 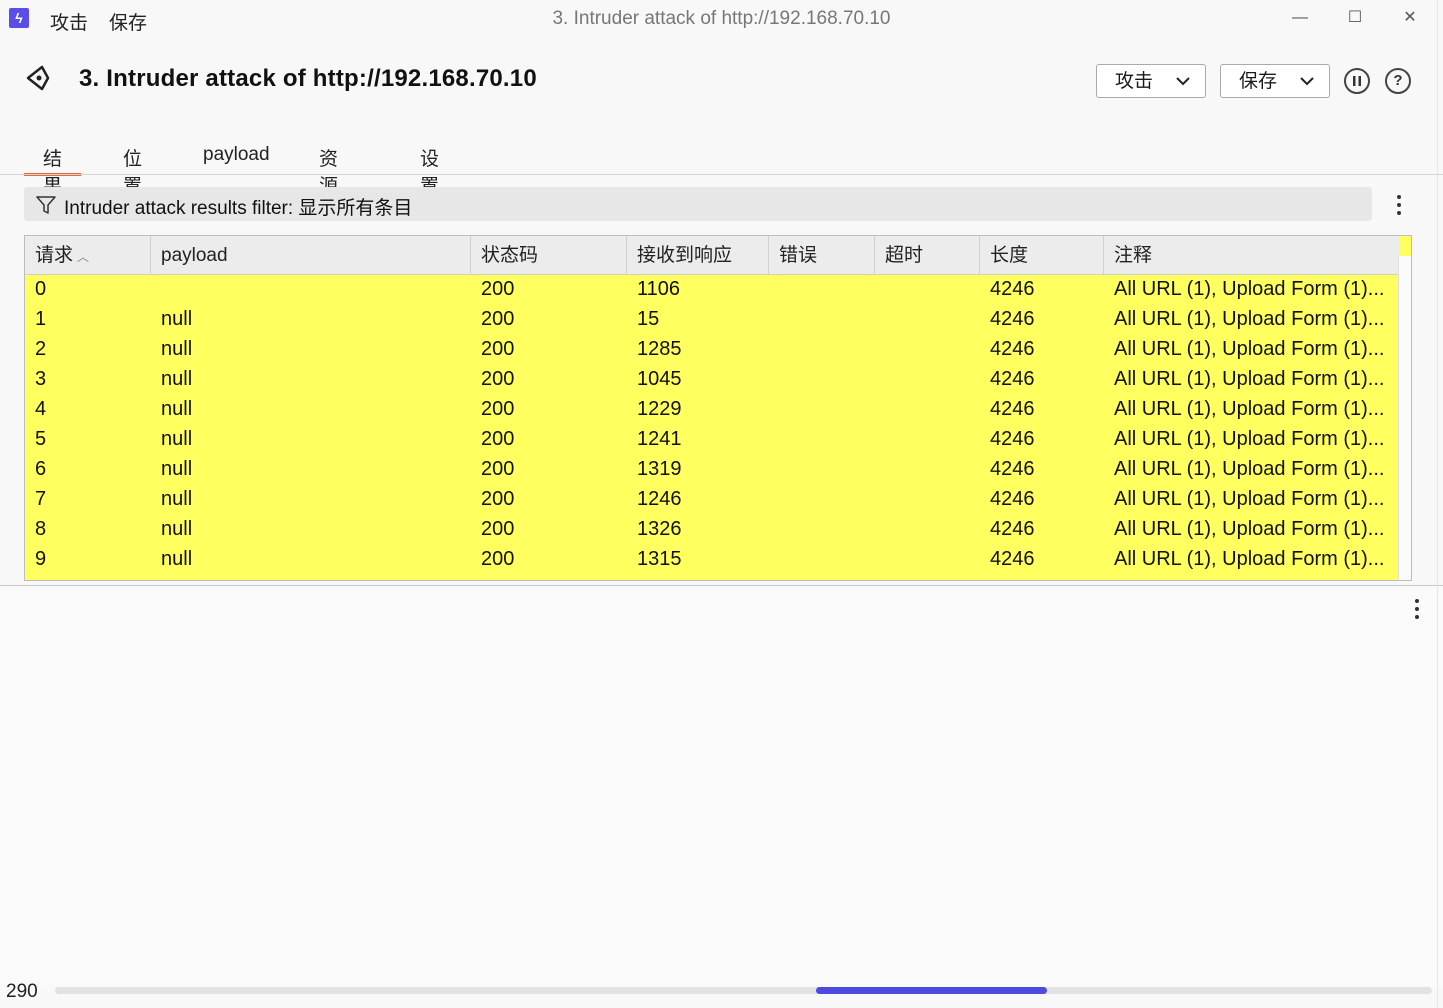 What do you see at coordinates (128, 21) in the screenshot?
I see `menu-save: 保存` at bounding box center [128, 21].